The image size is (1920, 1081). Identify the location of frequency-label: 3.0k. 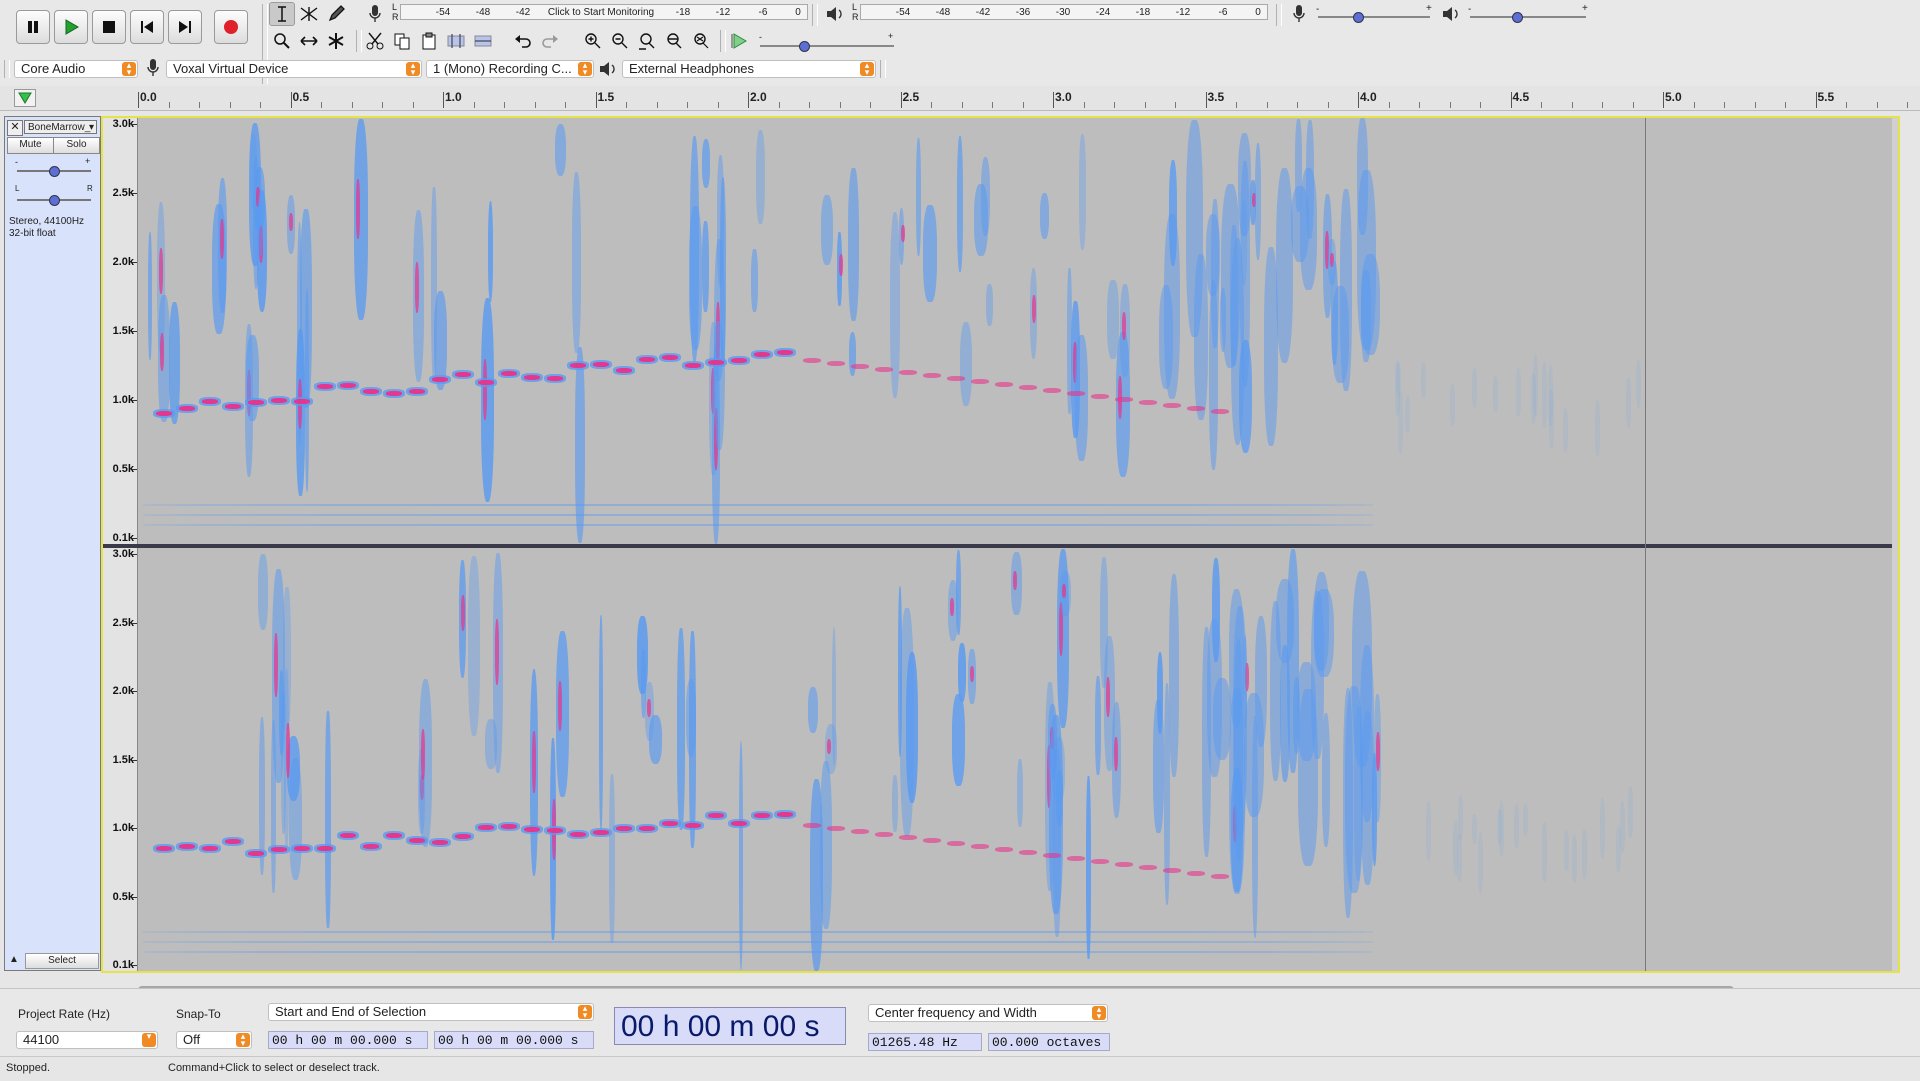
(123, 554).